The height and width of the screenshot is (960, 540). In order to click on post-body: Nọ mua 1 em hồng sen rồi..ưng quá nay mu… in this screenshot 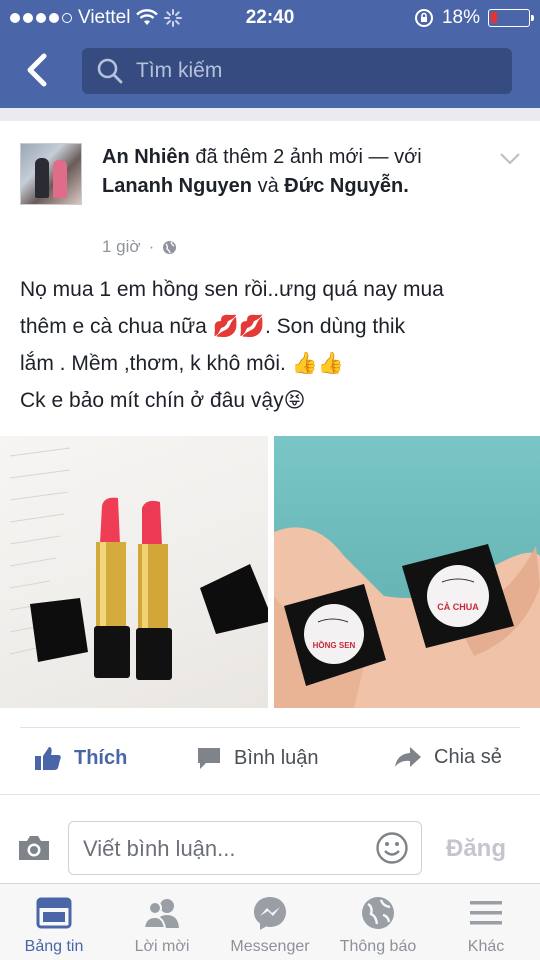, I will do `click(270, 345)`.